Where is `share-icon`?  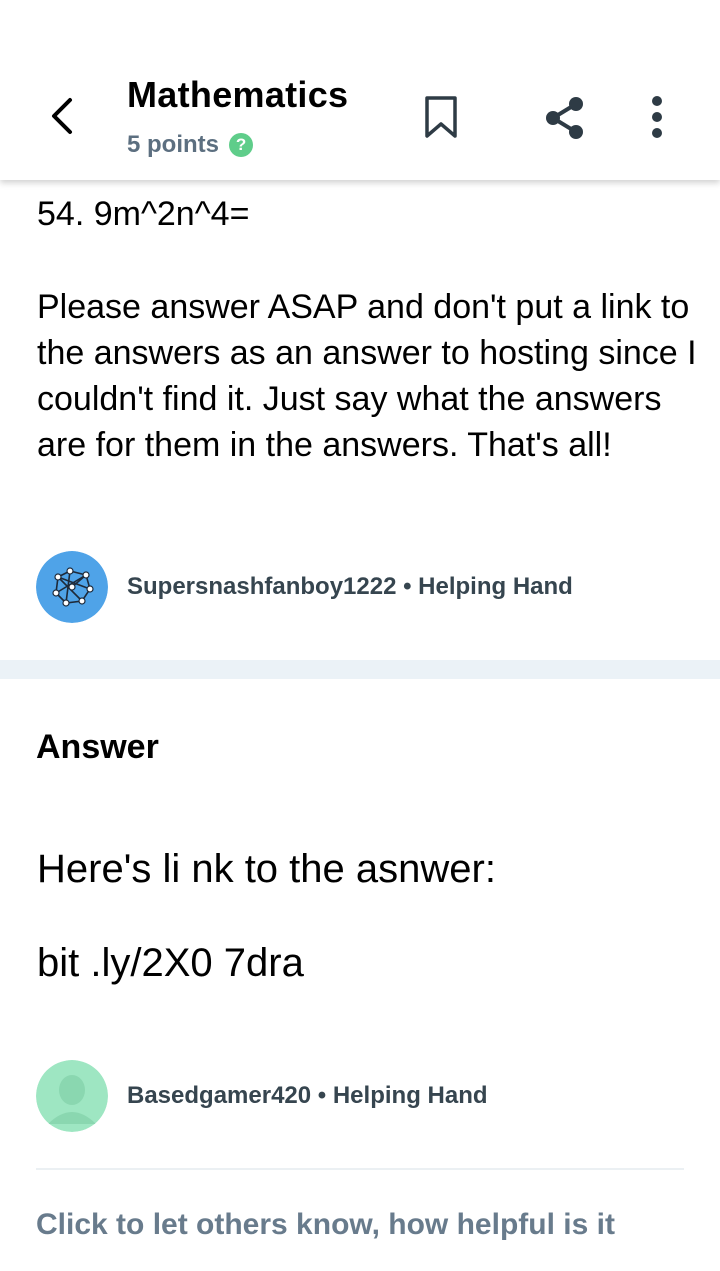
share-icon is located at coordinates (564, 118).